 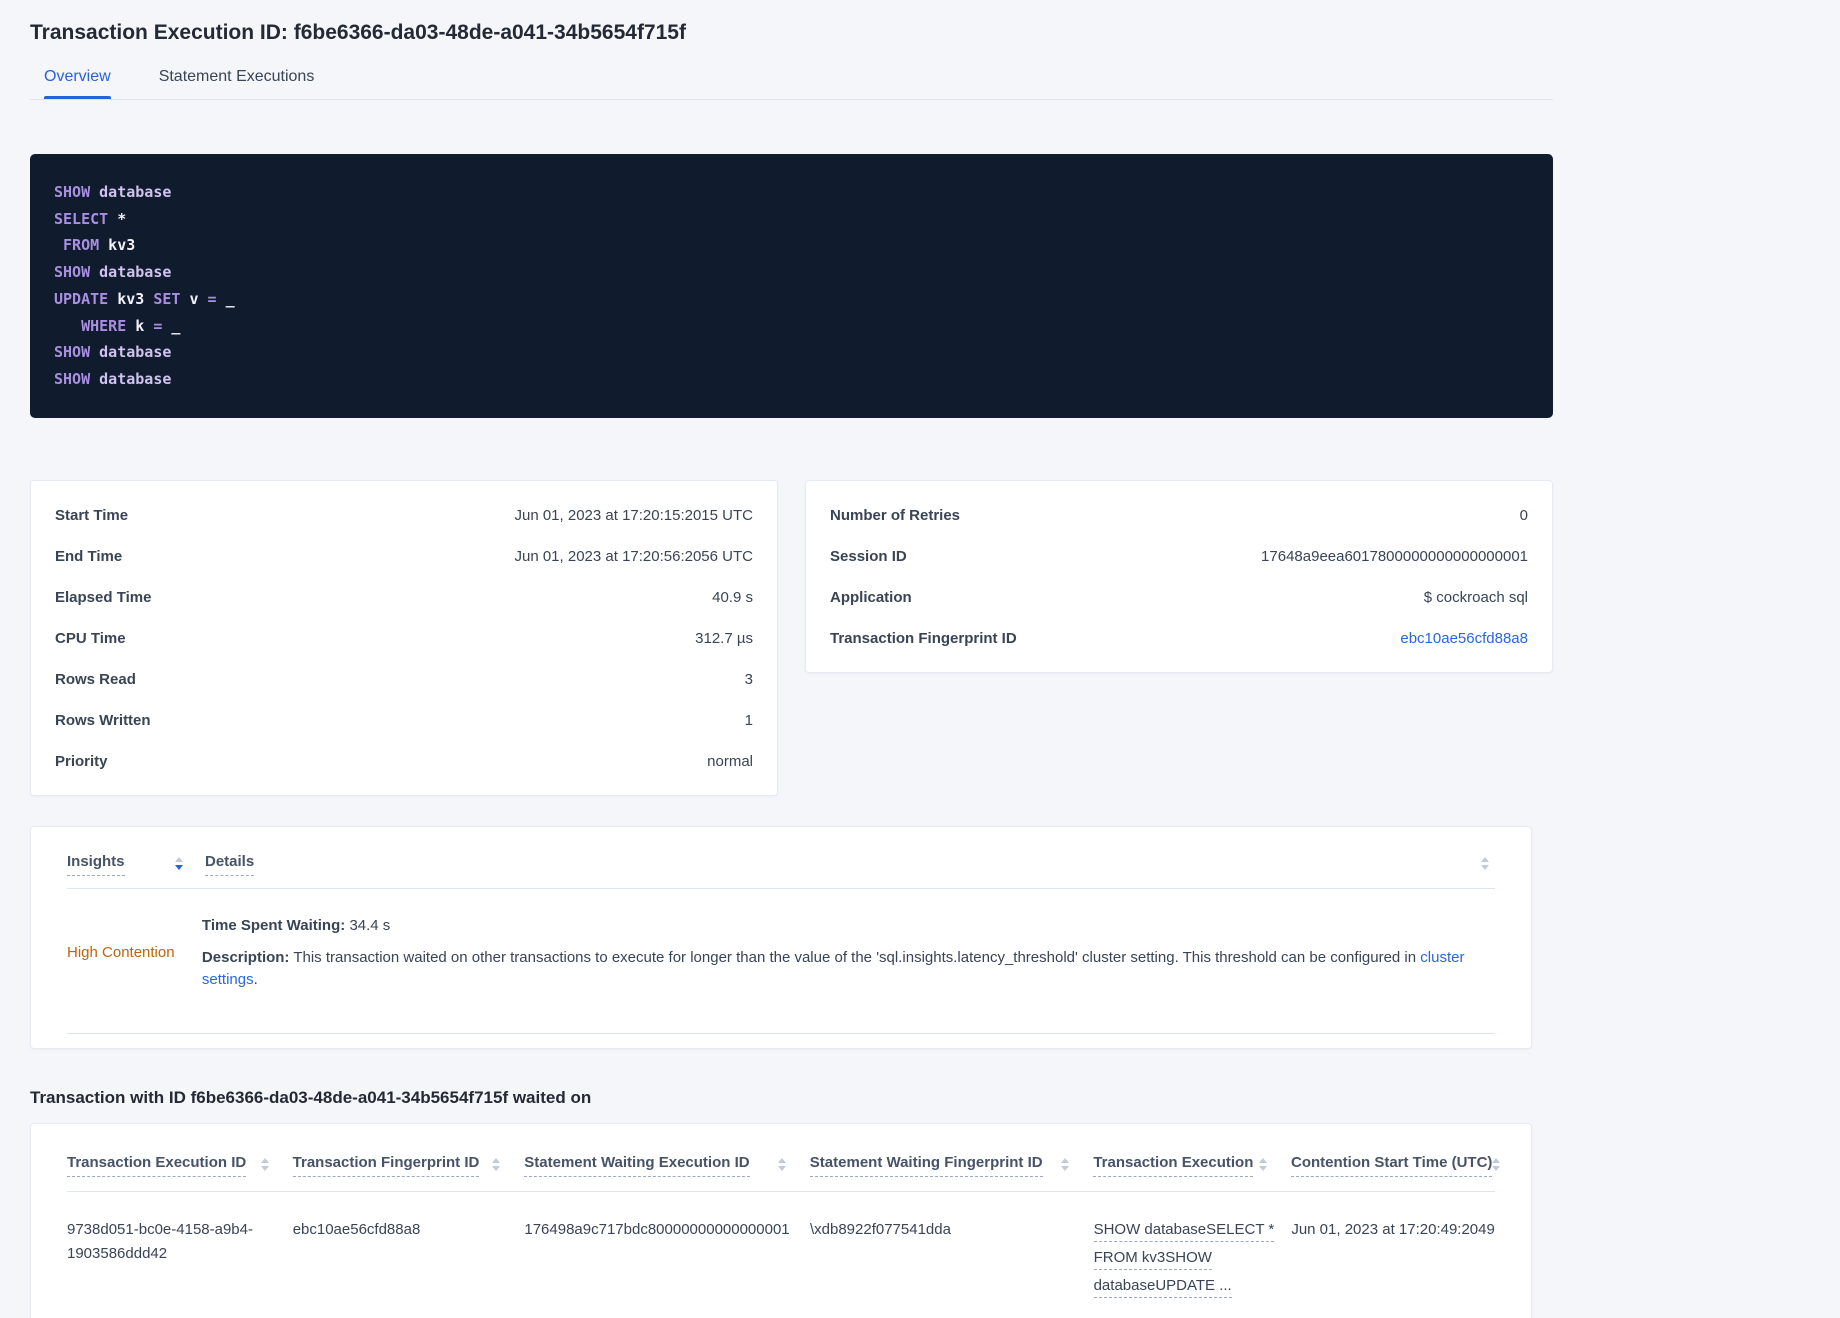 What do you see at coordinates (404, 723) in the screenshot?
I see `summary-row: Rows Written 1` at bounding box center [404, 723].